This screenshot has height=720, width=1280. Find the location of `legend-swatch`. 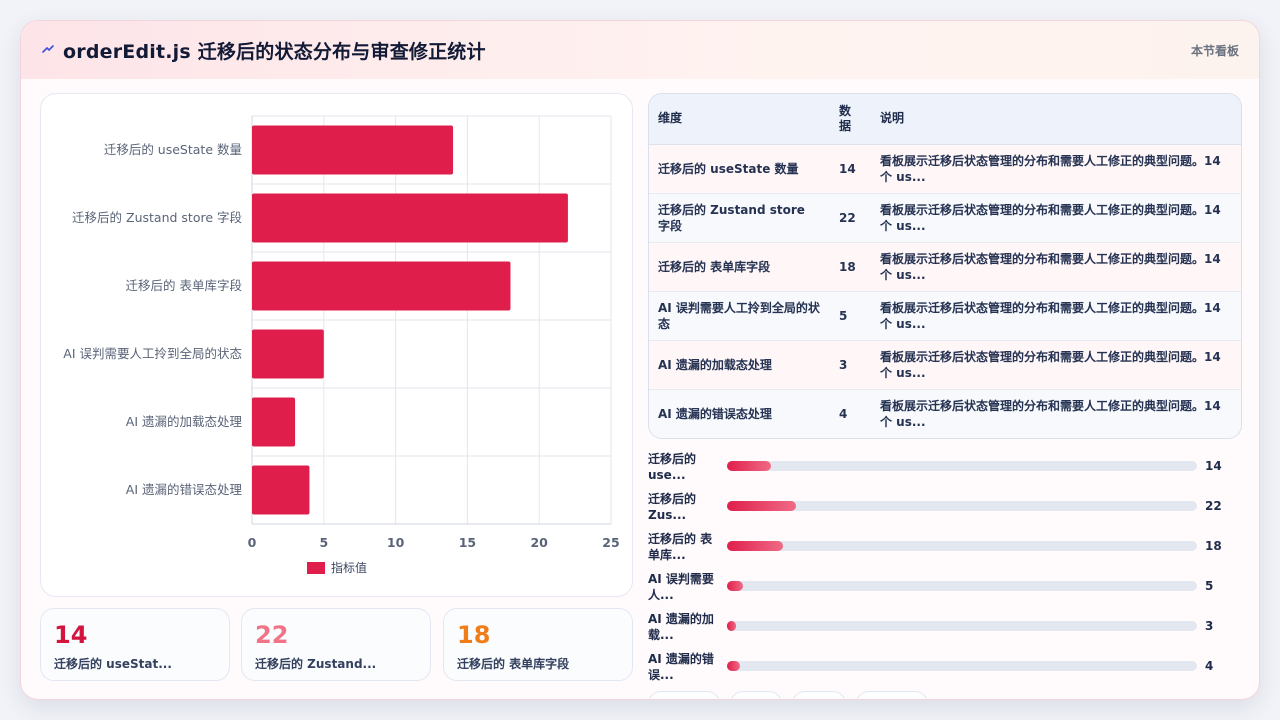

legend-swatch is located at coordinates (316, 568).